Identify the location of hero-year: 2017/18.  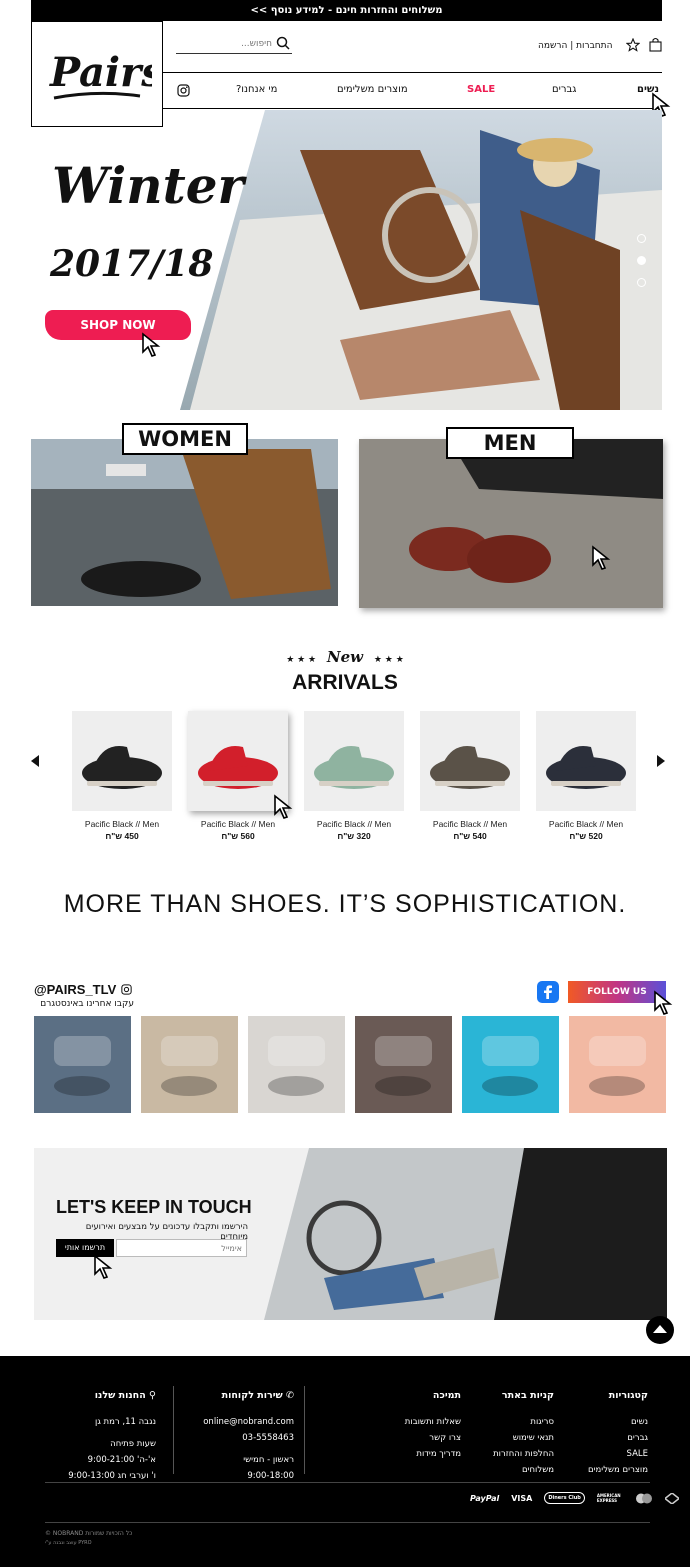
(132, 264).